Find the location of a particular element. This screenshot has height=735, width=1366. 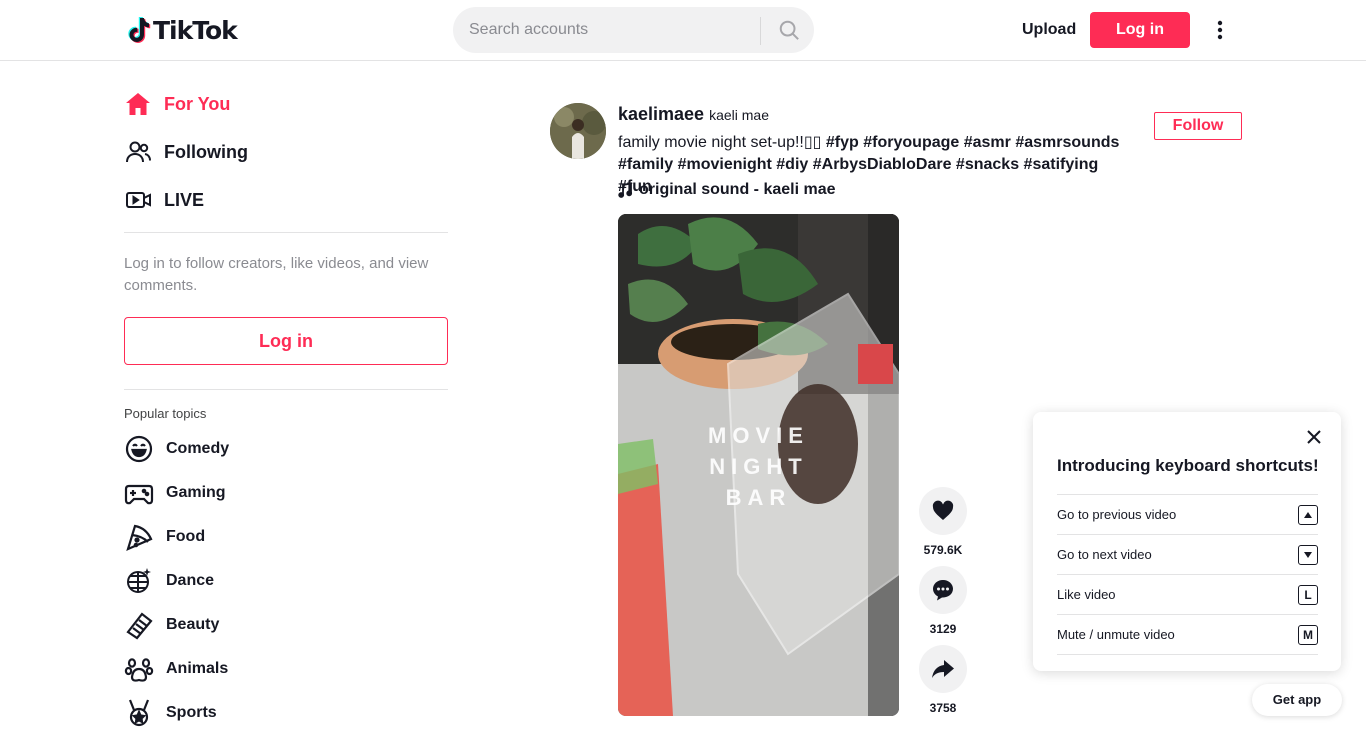

follow-button: Follow is located at coordinates (1198, 126).